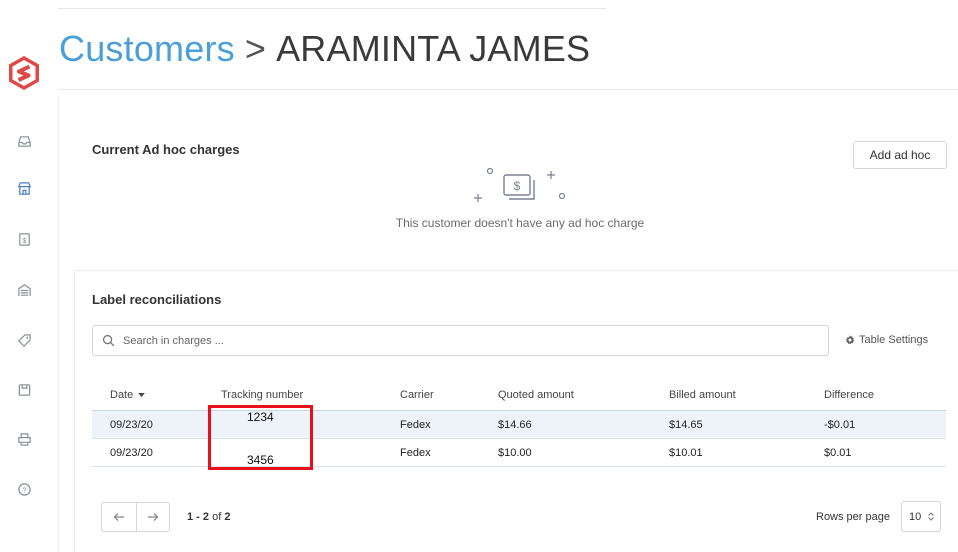 The width and height of the screenshot is (958, 552). What do you see at coordinates (900, 155) in the screenshot?
I see `add-adhoc-button: Add ad hoc` at bounding box center [900, 155].